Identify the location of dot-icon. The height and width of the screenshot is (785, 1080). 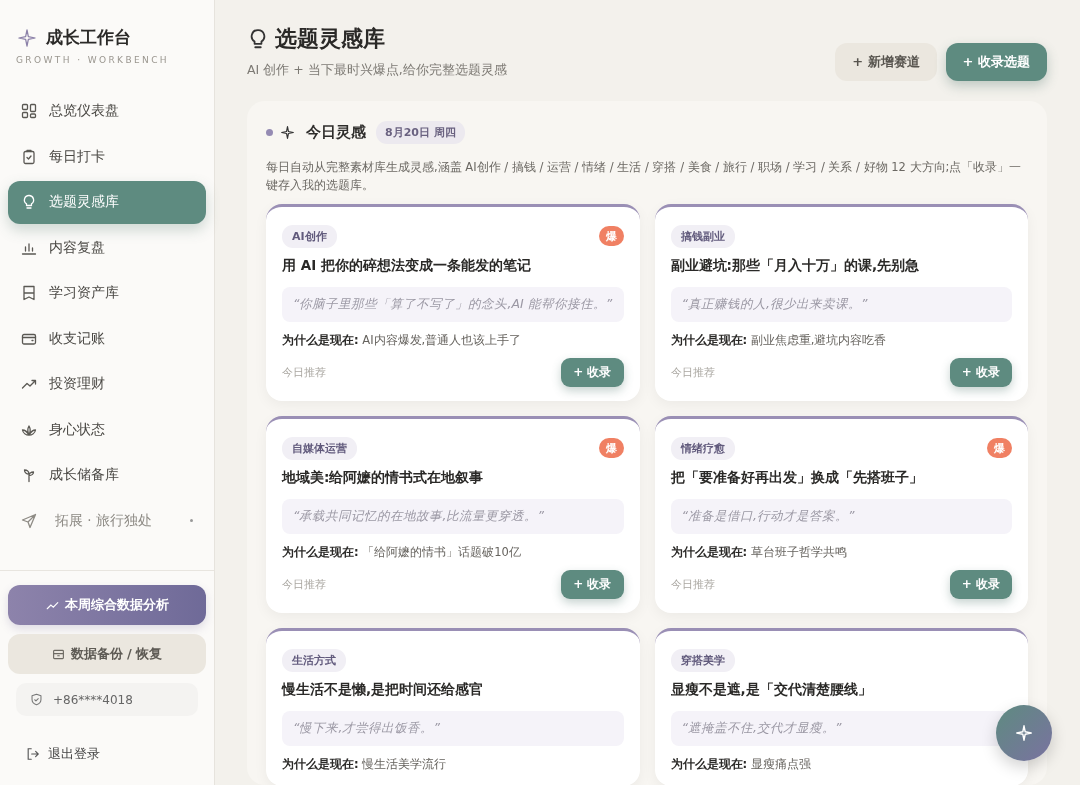
(191, 521).